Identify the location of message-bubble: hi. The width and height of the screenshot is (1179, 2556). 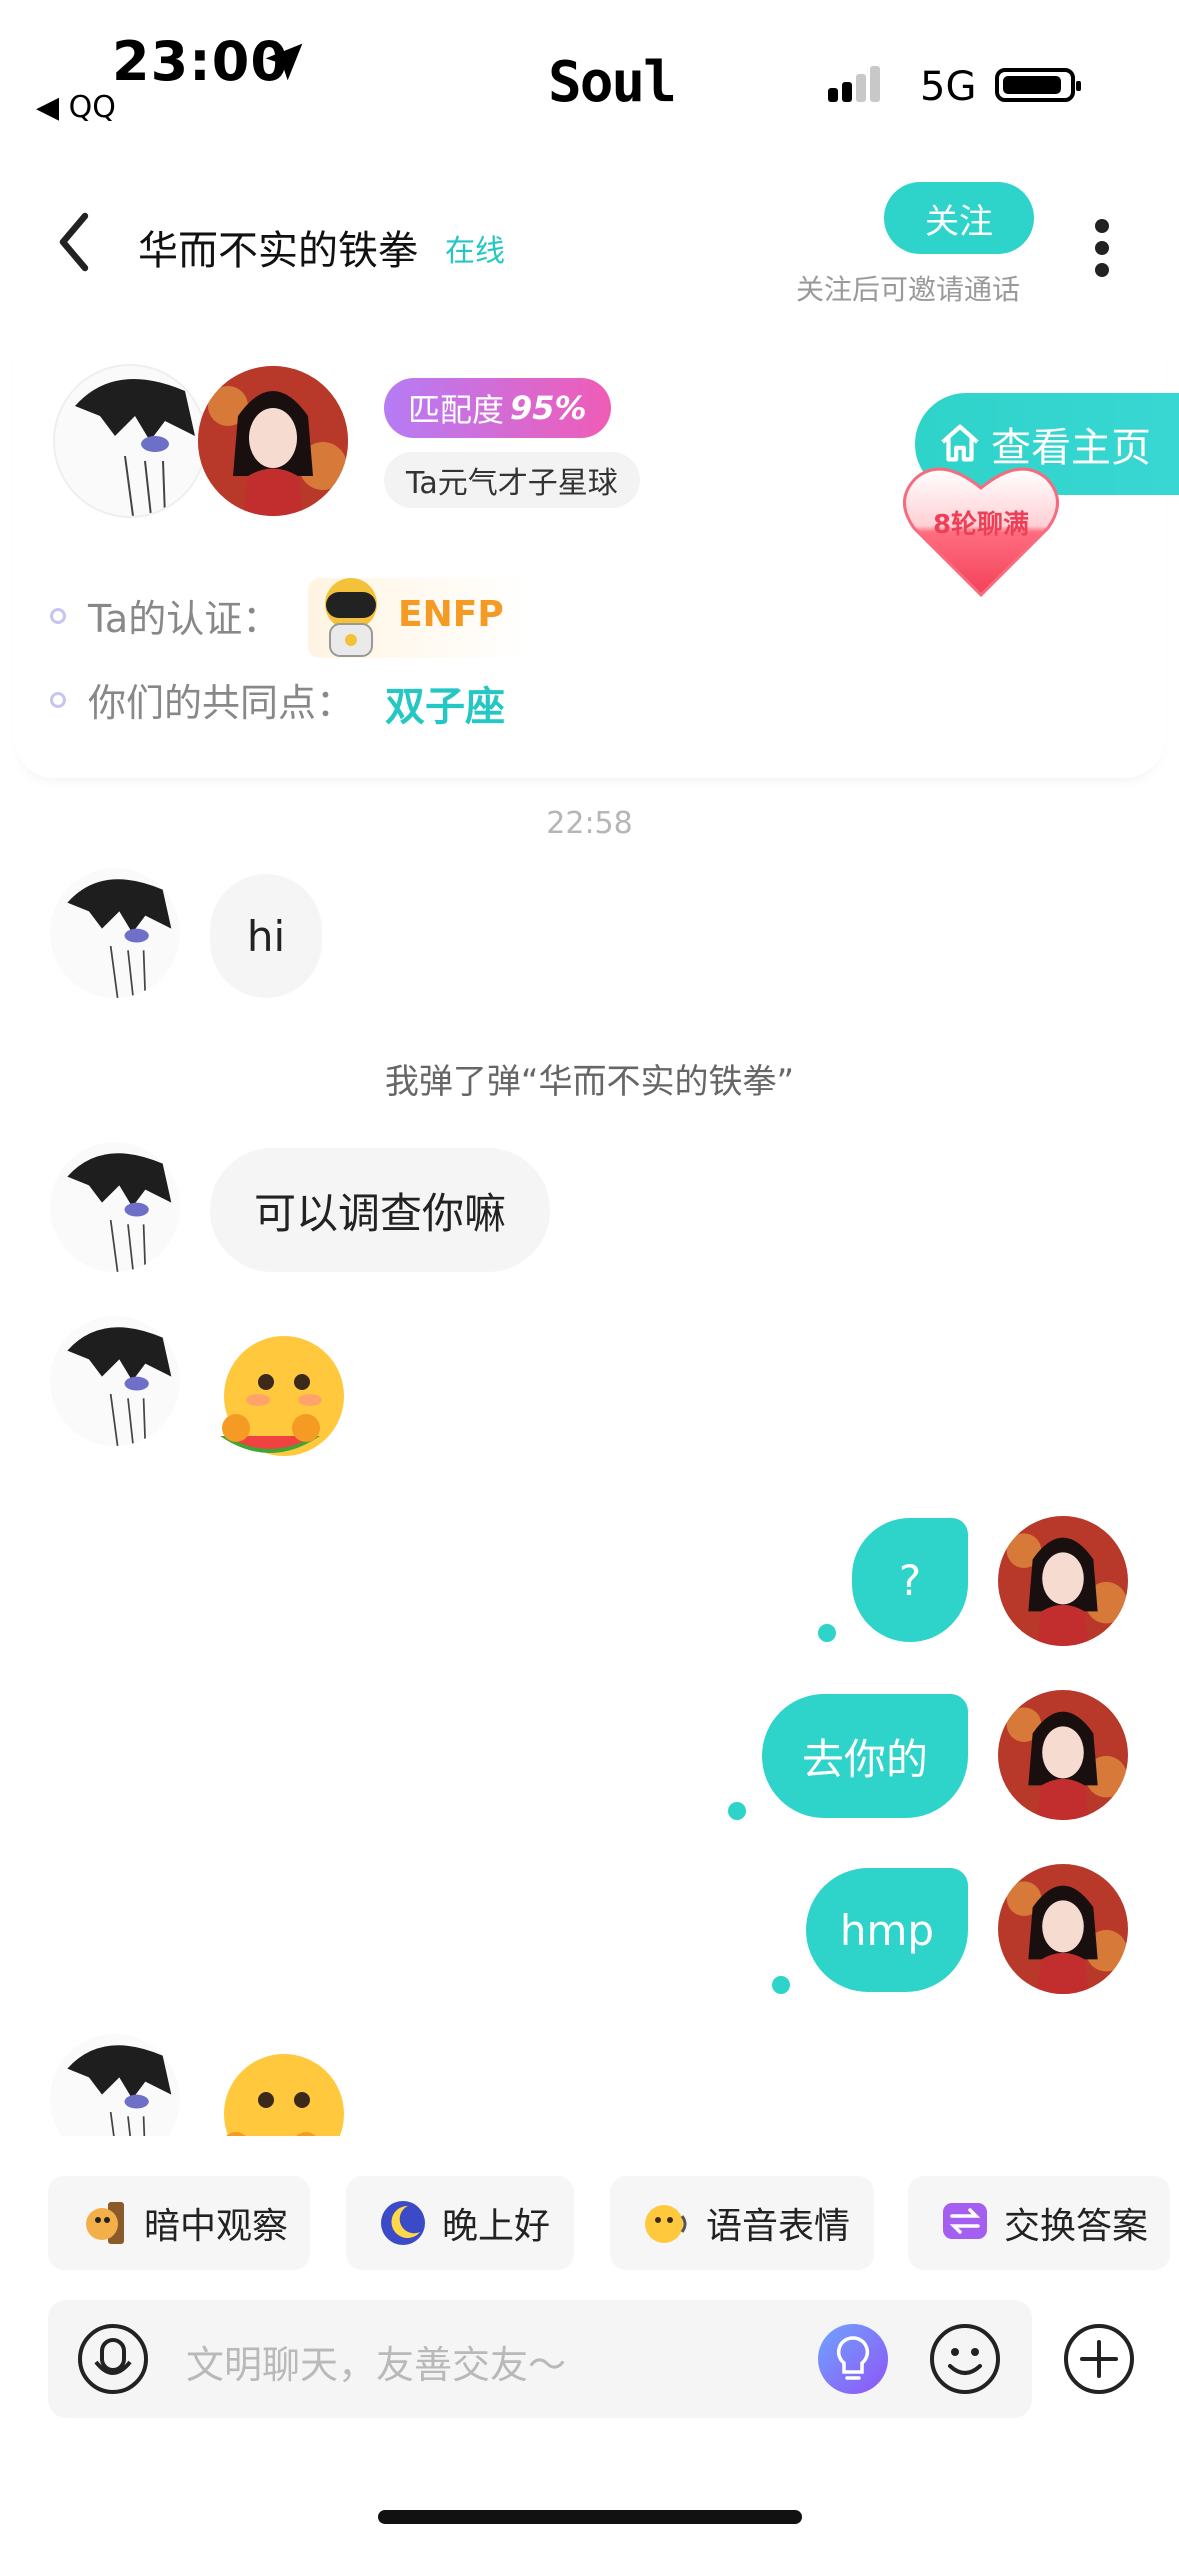
(266, 936).